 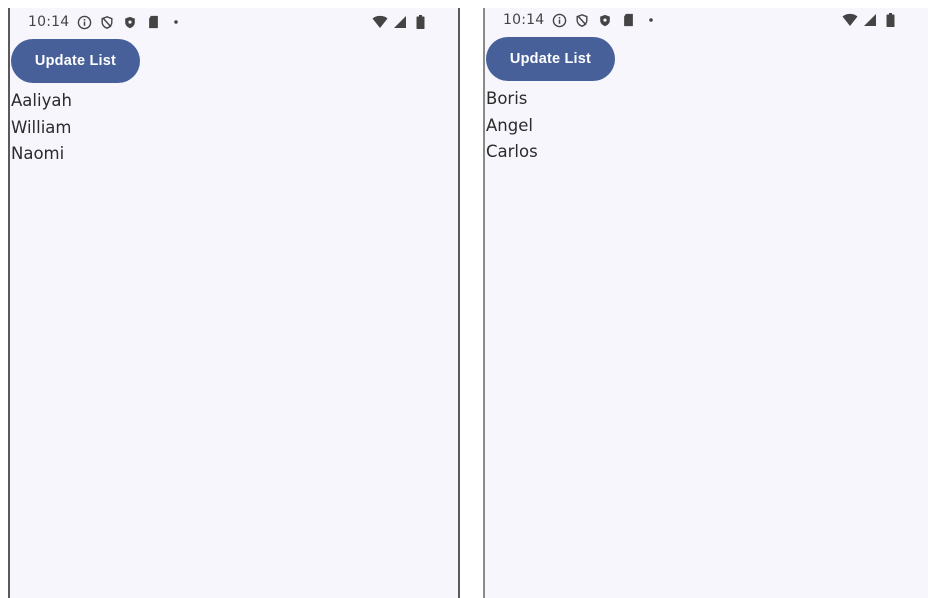 I want to click on list-item: Aaliyah, so click(x=41, y=100).